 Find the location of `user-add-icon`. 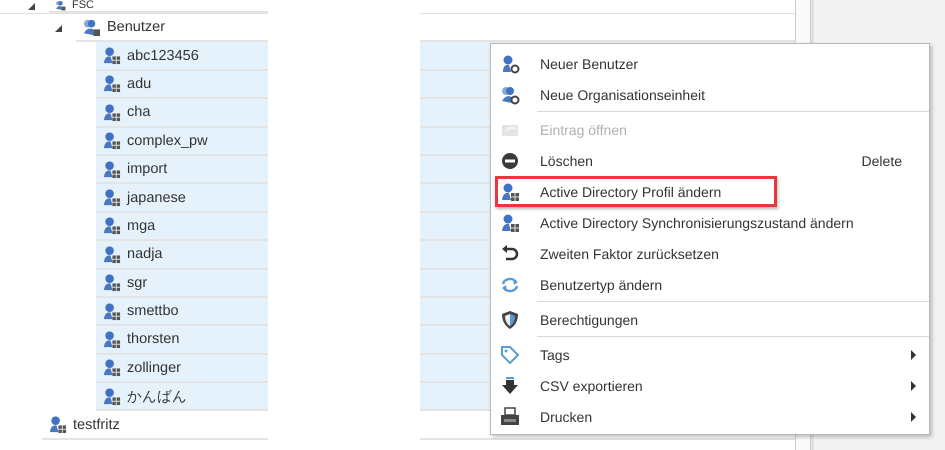

user-add-icon is located at coordinates (510, 64).